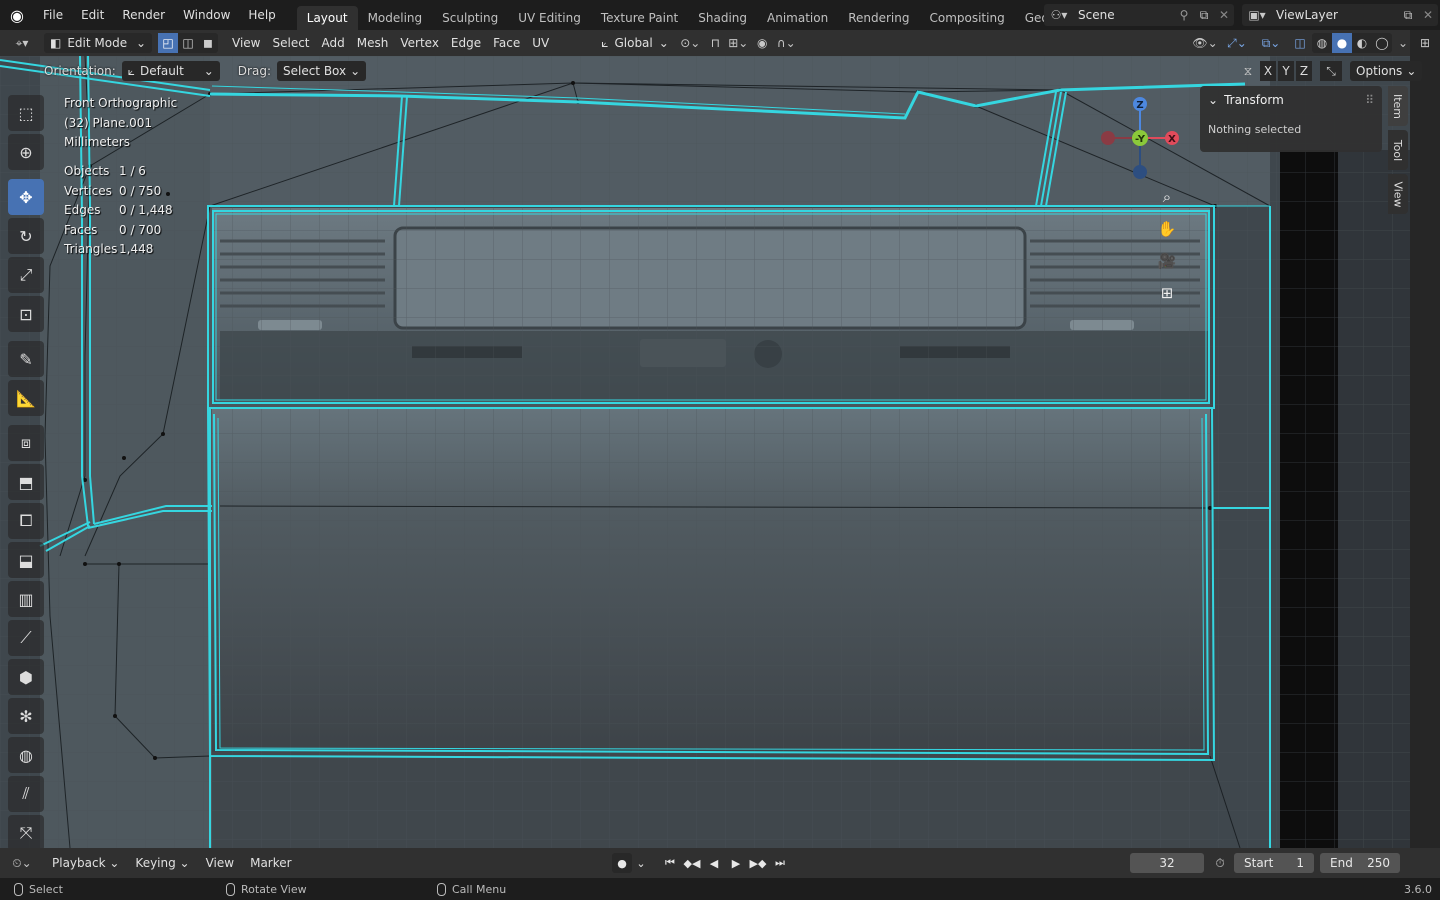  Describe the element at coordinates (670, 863) in the screenshot. I see `jump-start-icon: ⏮` at that location.